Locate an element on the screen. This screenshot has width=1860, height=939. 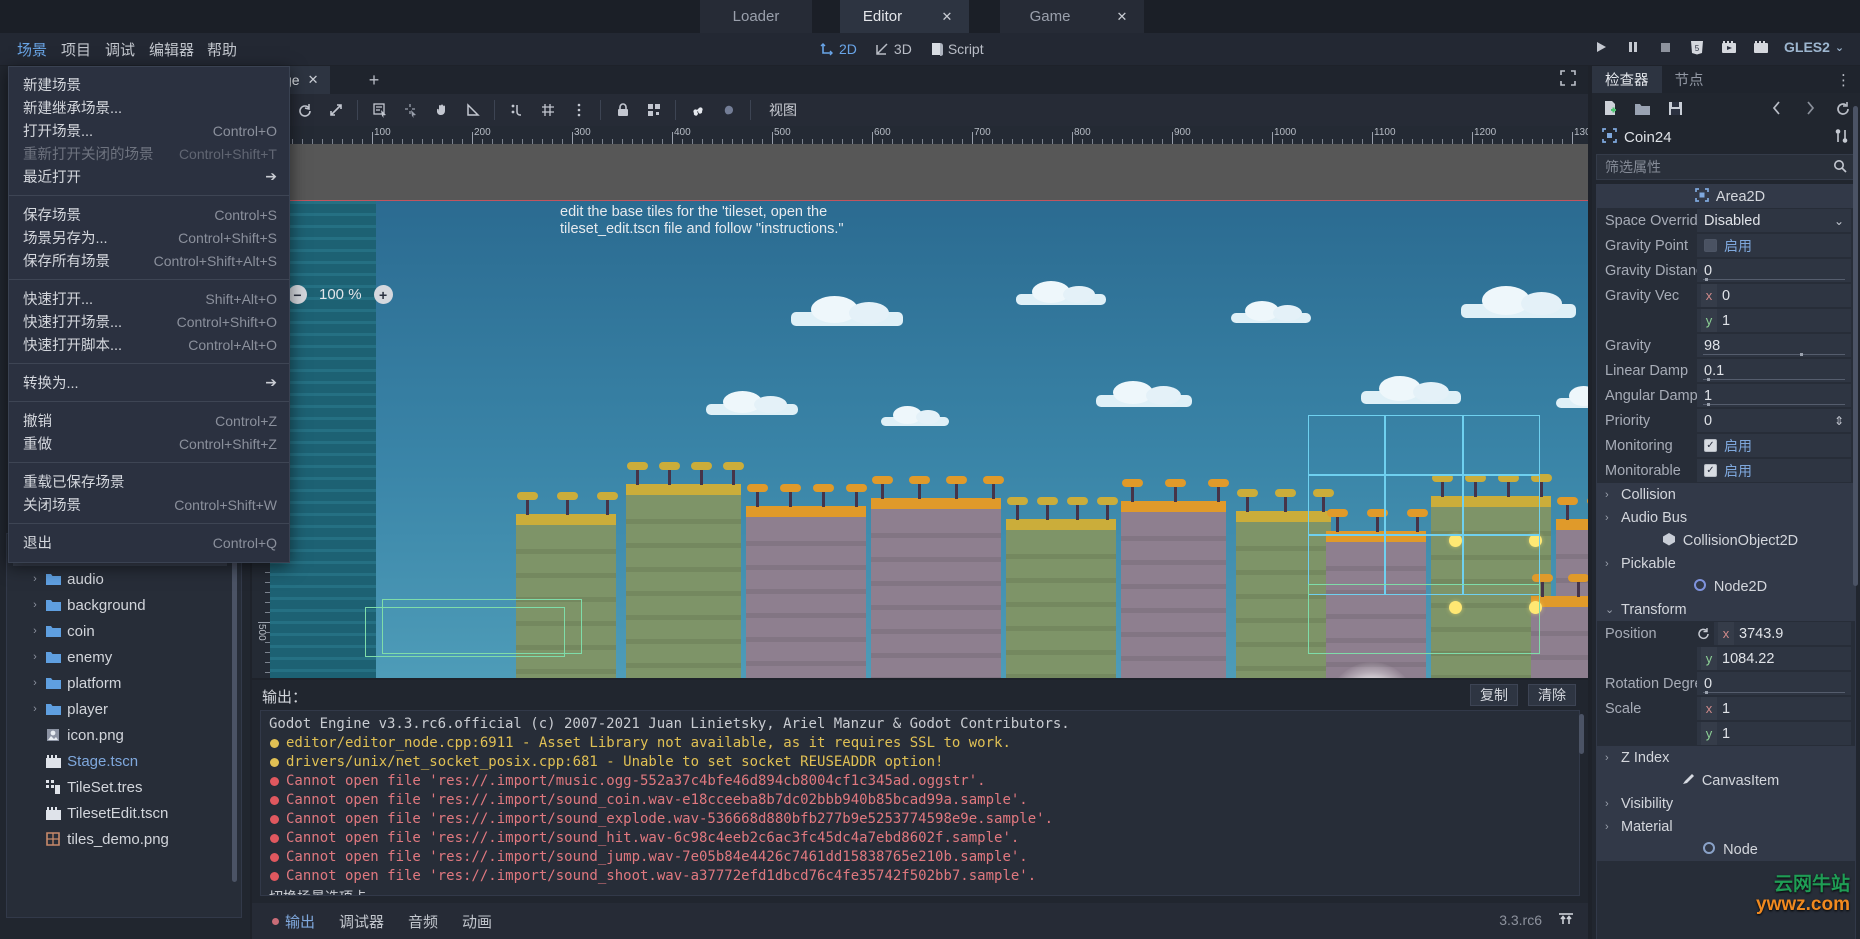
menu-item-: 关闭场景 Control+Shift+W is located at coordinates (149, 504).